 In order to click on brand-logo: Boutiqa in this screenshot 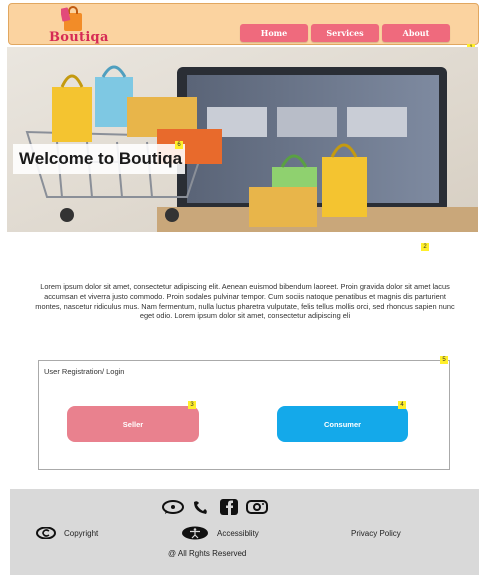, I will do `click(82, 26)`.